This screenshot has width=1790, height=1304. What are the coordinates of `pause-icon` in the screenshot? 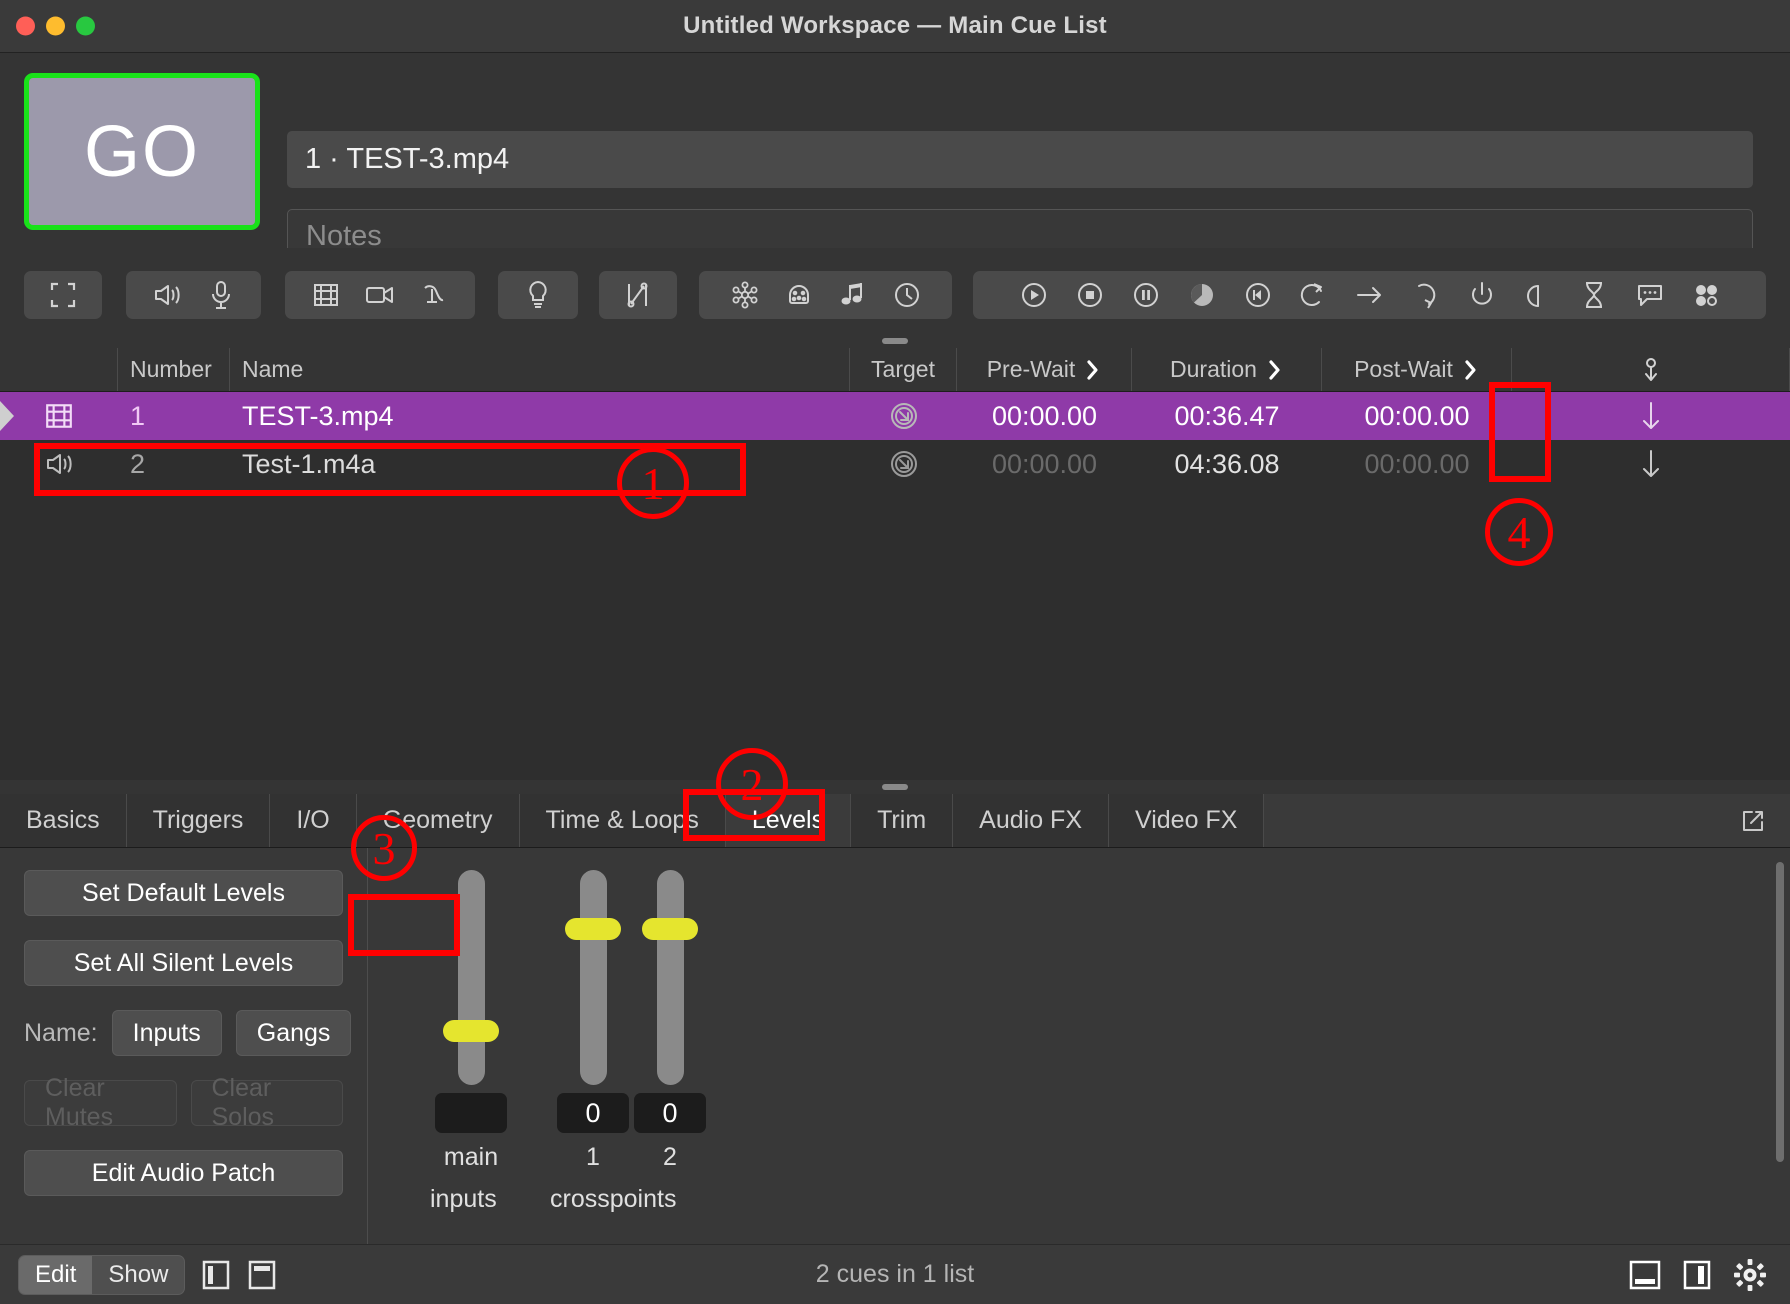 It's located at (1146, 295).